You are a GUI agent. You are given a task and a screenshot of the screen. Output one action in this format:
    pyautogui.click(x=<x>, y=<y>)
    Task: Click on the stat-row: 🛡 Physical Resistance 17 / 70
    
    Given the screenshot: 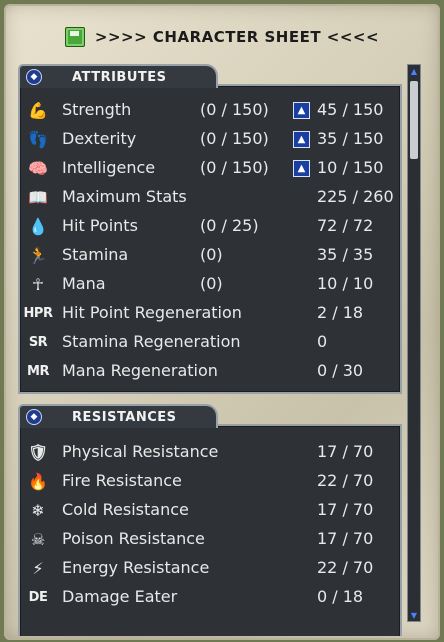 What is the action you would take?
    pyautogui.click(x=210, y=452)
    